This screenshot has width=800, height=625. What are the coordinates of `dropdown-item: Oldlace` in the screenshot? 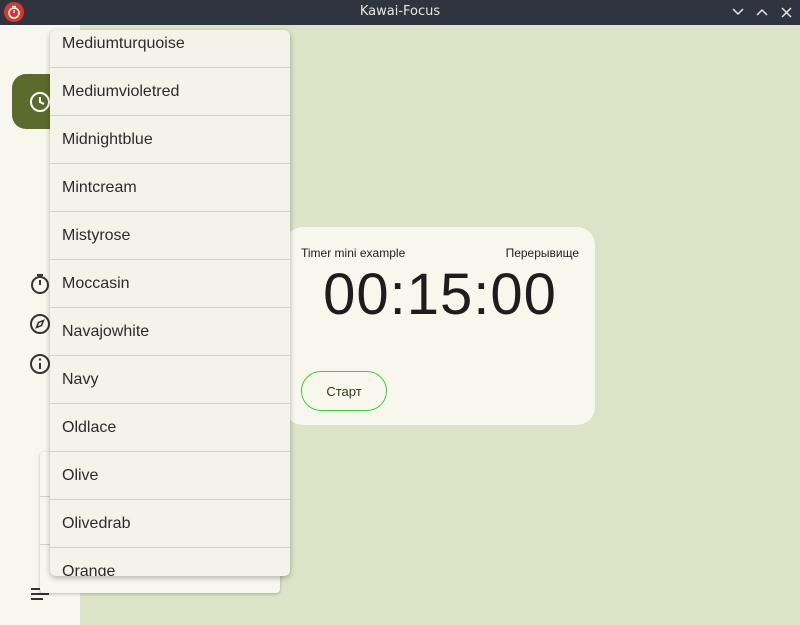 It's located at (170, 428).